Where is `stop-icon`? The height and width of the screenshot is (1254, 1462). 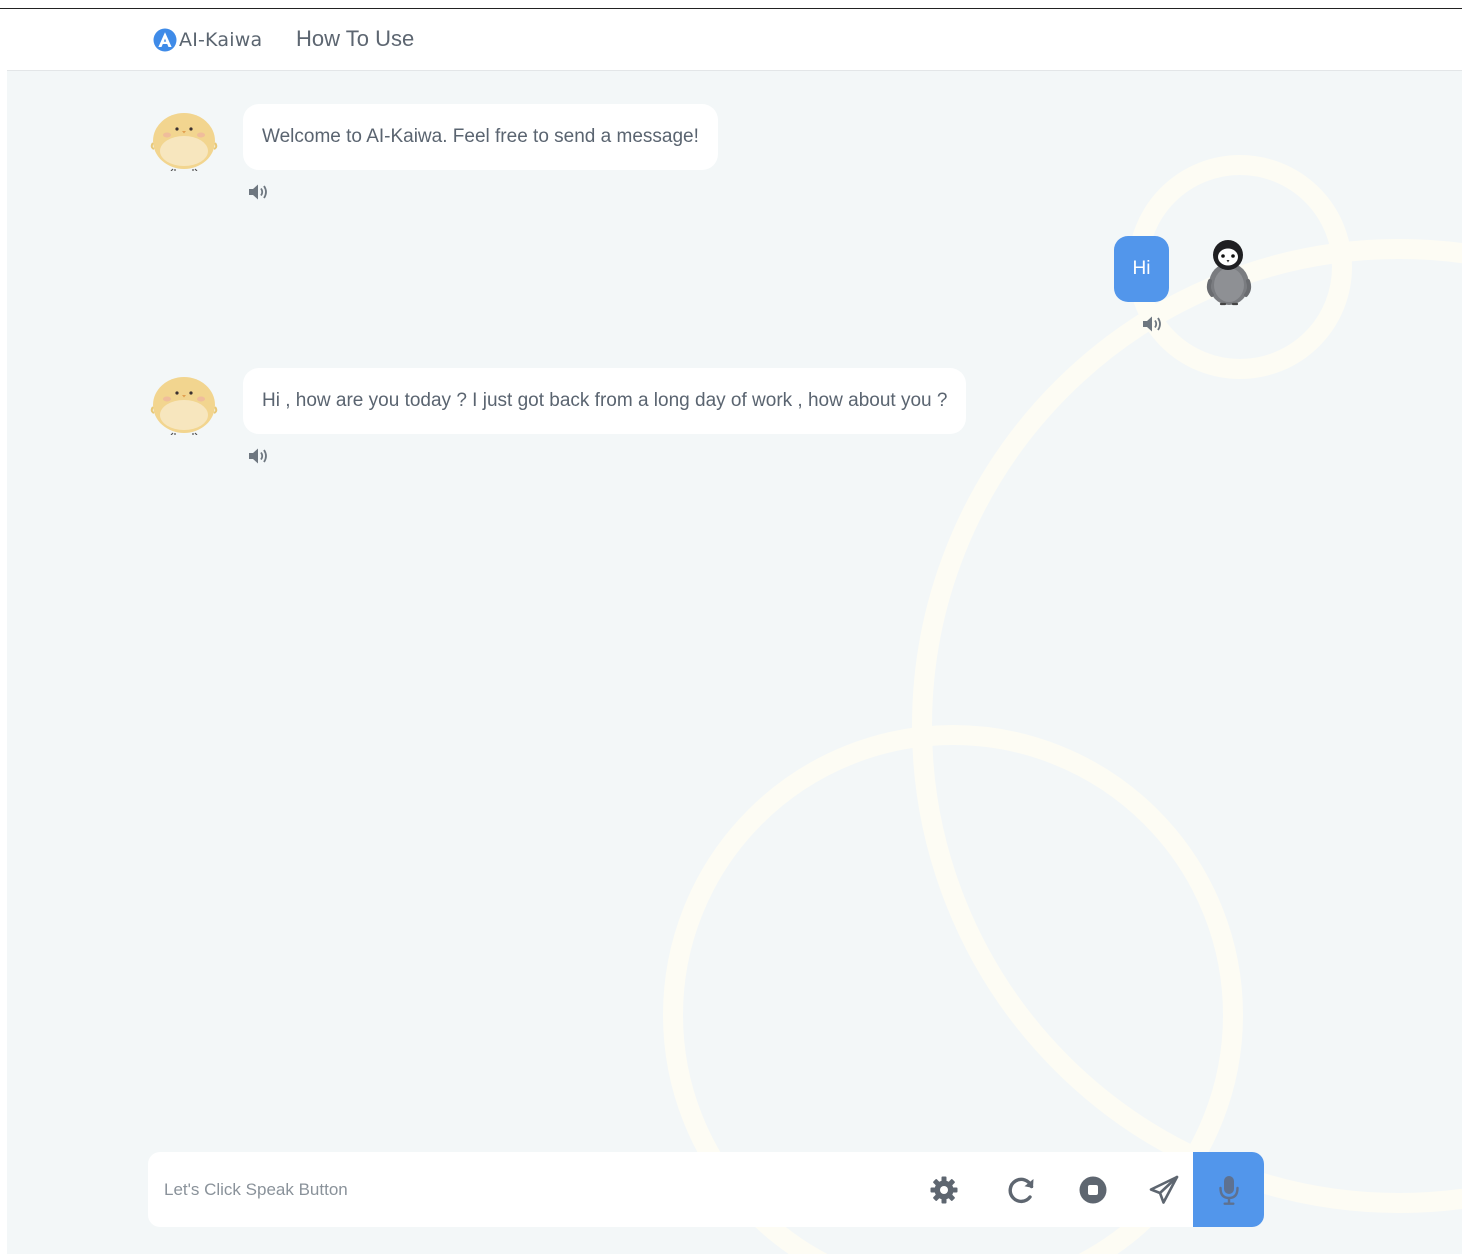
stop-icon is located at coordinates (1093, 1190).